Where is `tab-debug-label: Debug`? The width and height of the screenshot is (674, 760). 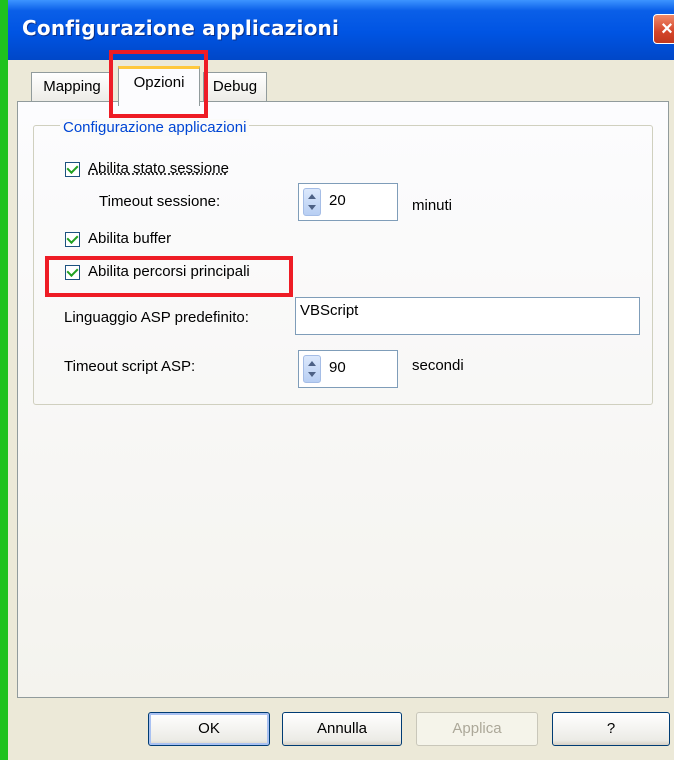 tab-debug-label: Debug is located at coordinates (235, 86).